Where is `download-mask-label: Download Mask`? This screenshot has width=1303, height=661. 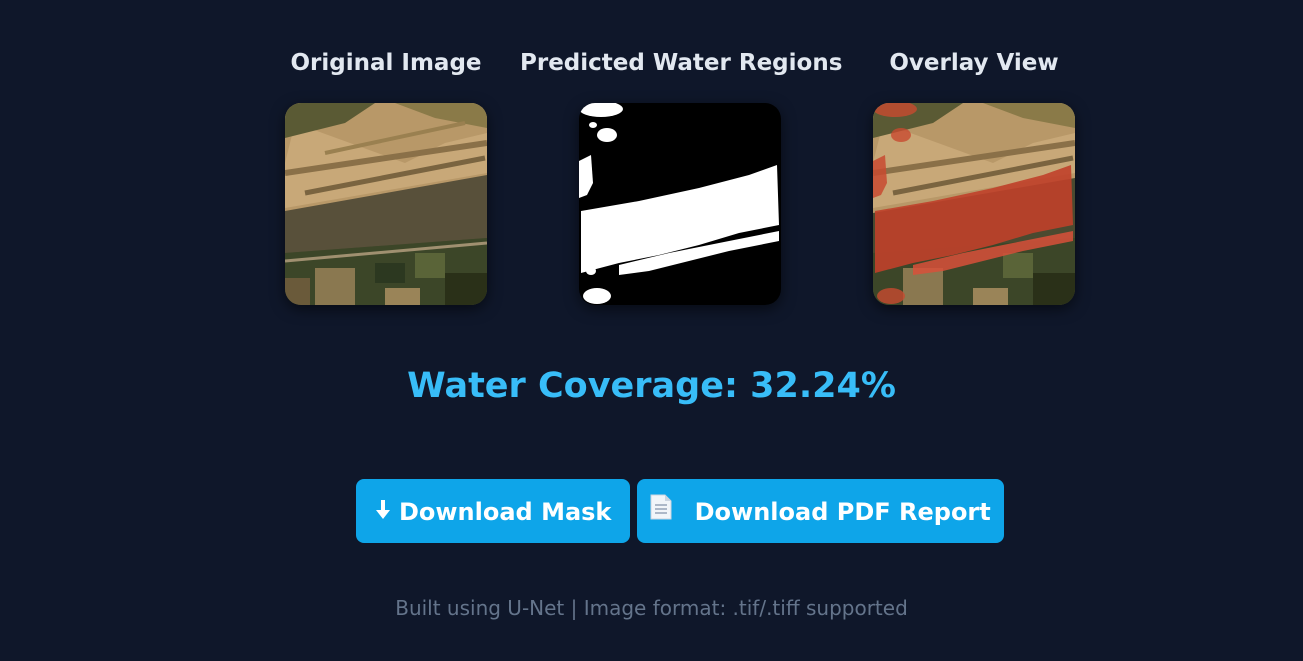
download-mask-label: Download Mask is located at coordinates (505, 512).